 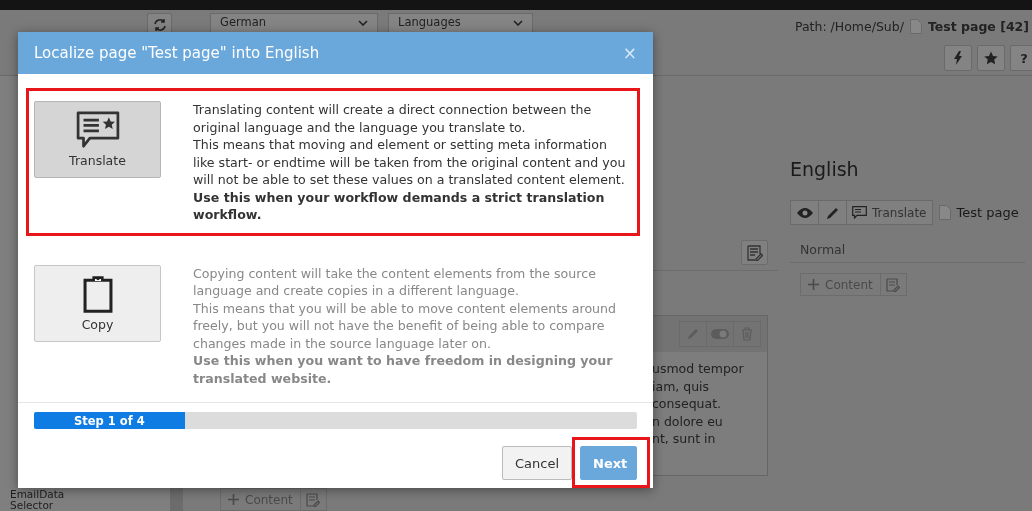 I want to click on star-icon, so click(x=991, y=58).